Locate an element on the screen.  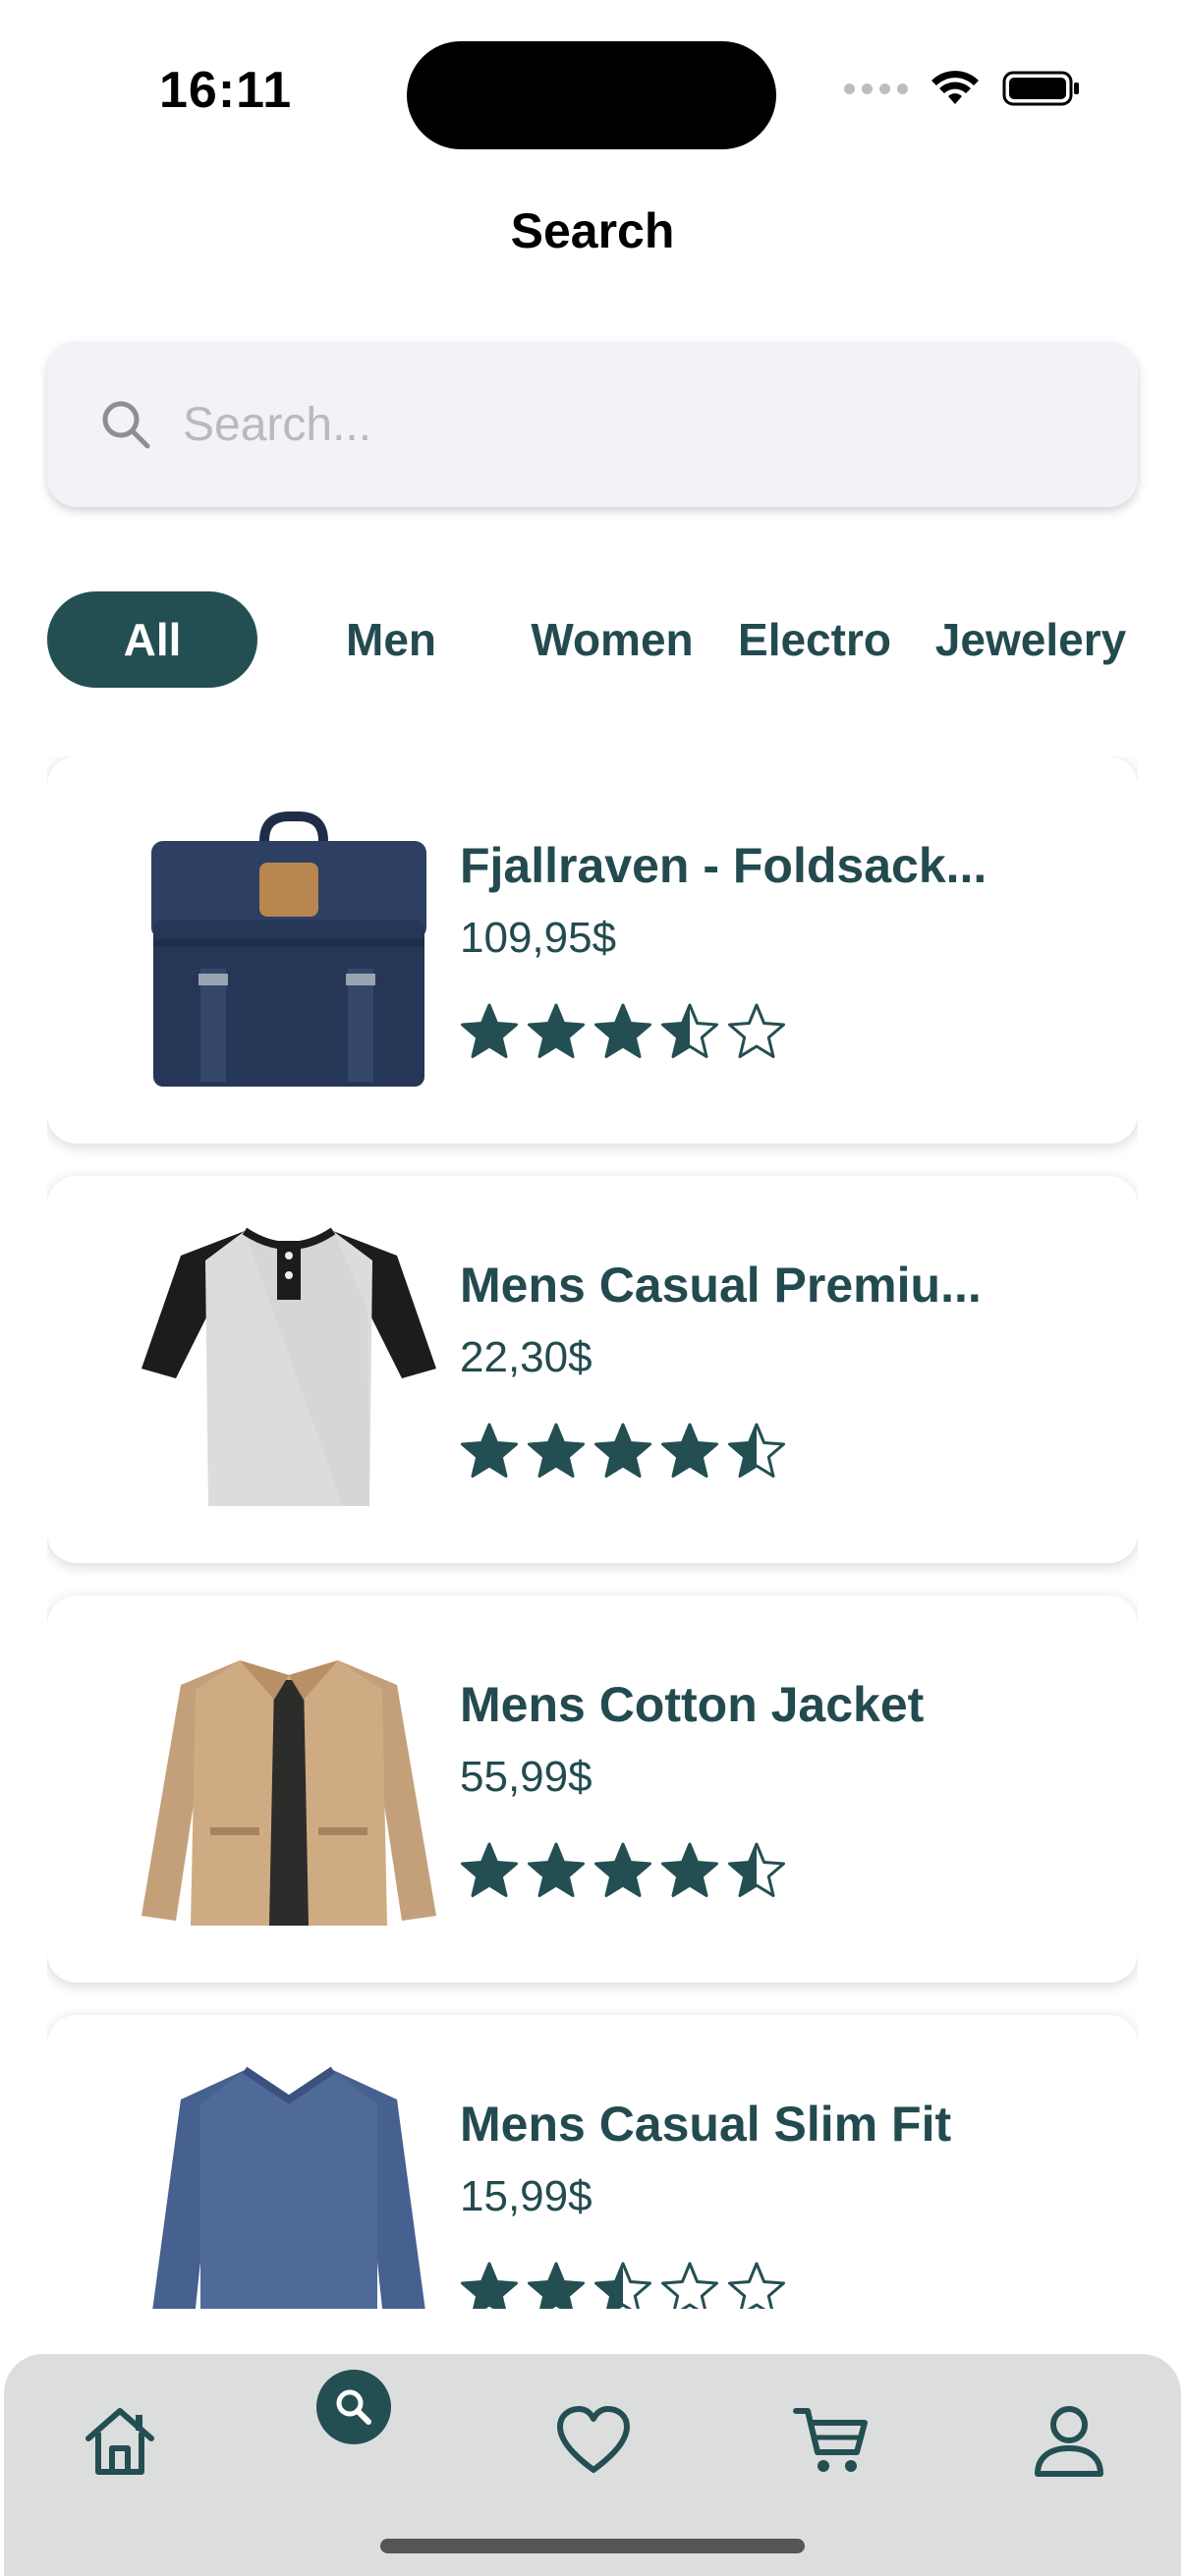
product-card: Fjallraven - Foldsack... 109,95$ is located at coordinates (592, 950).